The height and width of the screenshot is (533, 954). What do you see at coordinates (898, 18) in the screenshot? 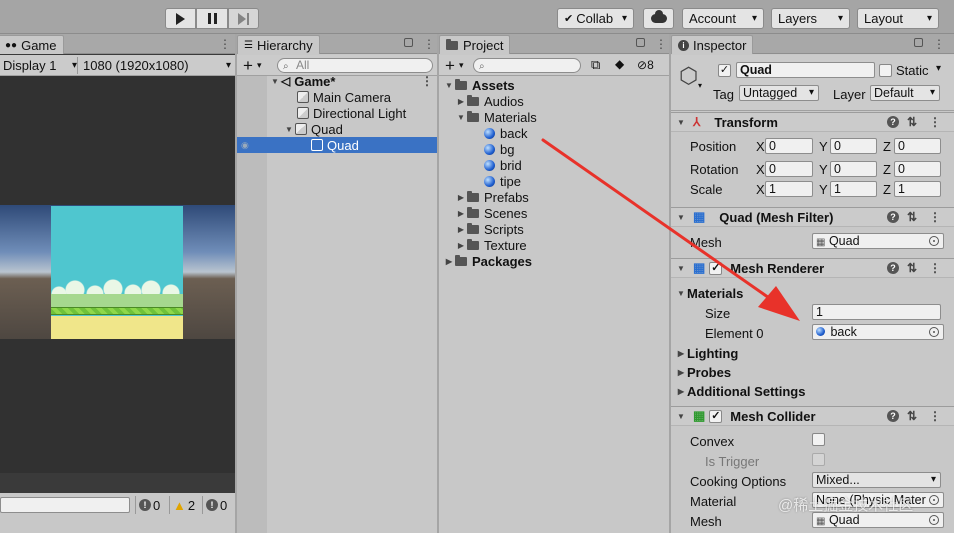
I see `layout-dropdown: Layout` at bounding box center [898, 18].